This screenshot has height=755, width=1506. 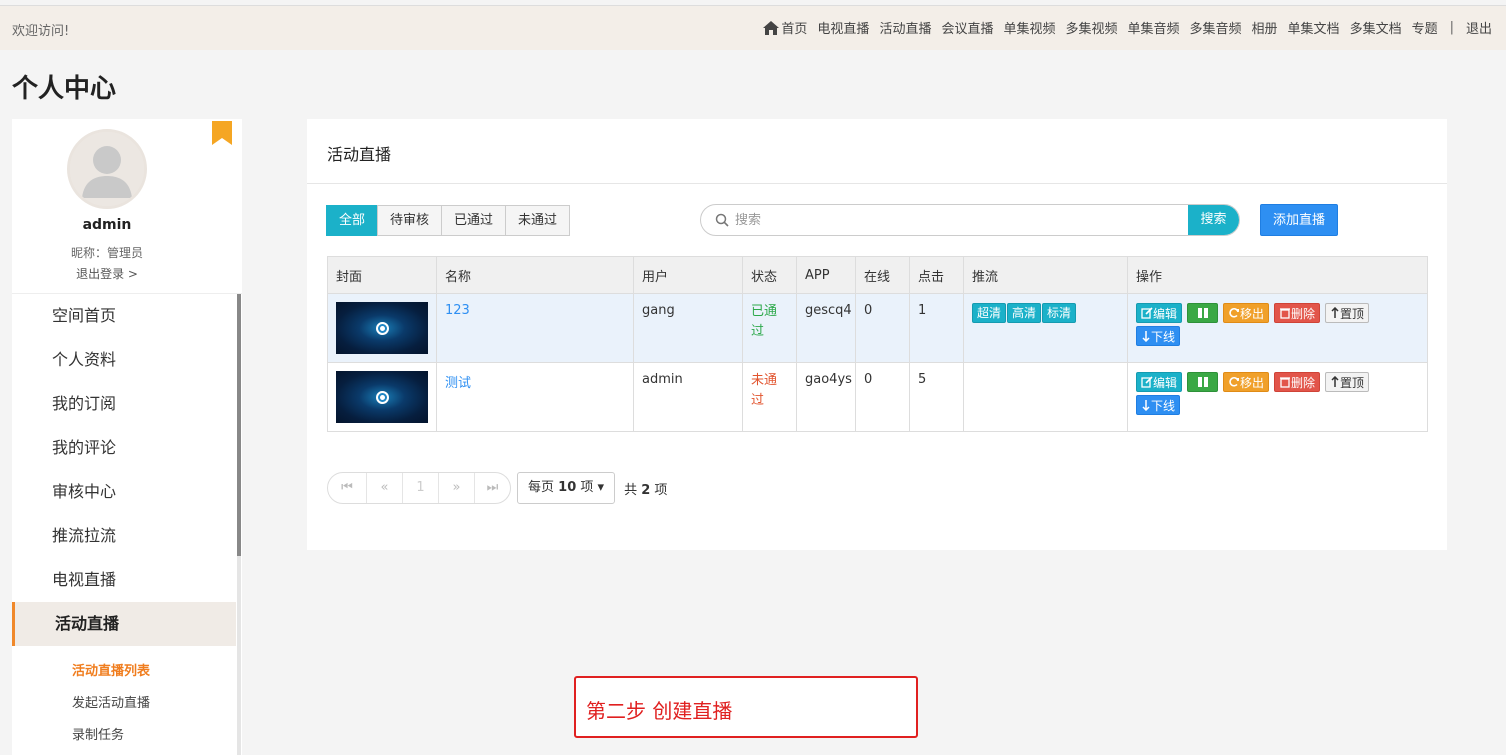 What do you see at coordinates (127, 316) in the screenshot?
I see `sidebar-item-space-home: 空间首页` at bounding box center [127, 316].